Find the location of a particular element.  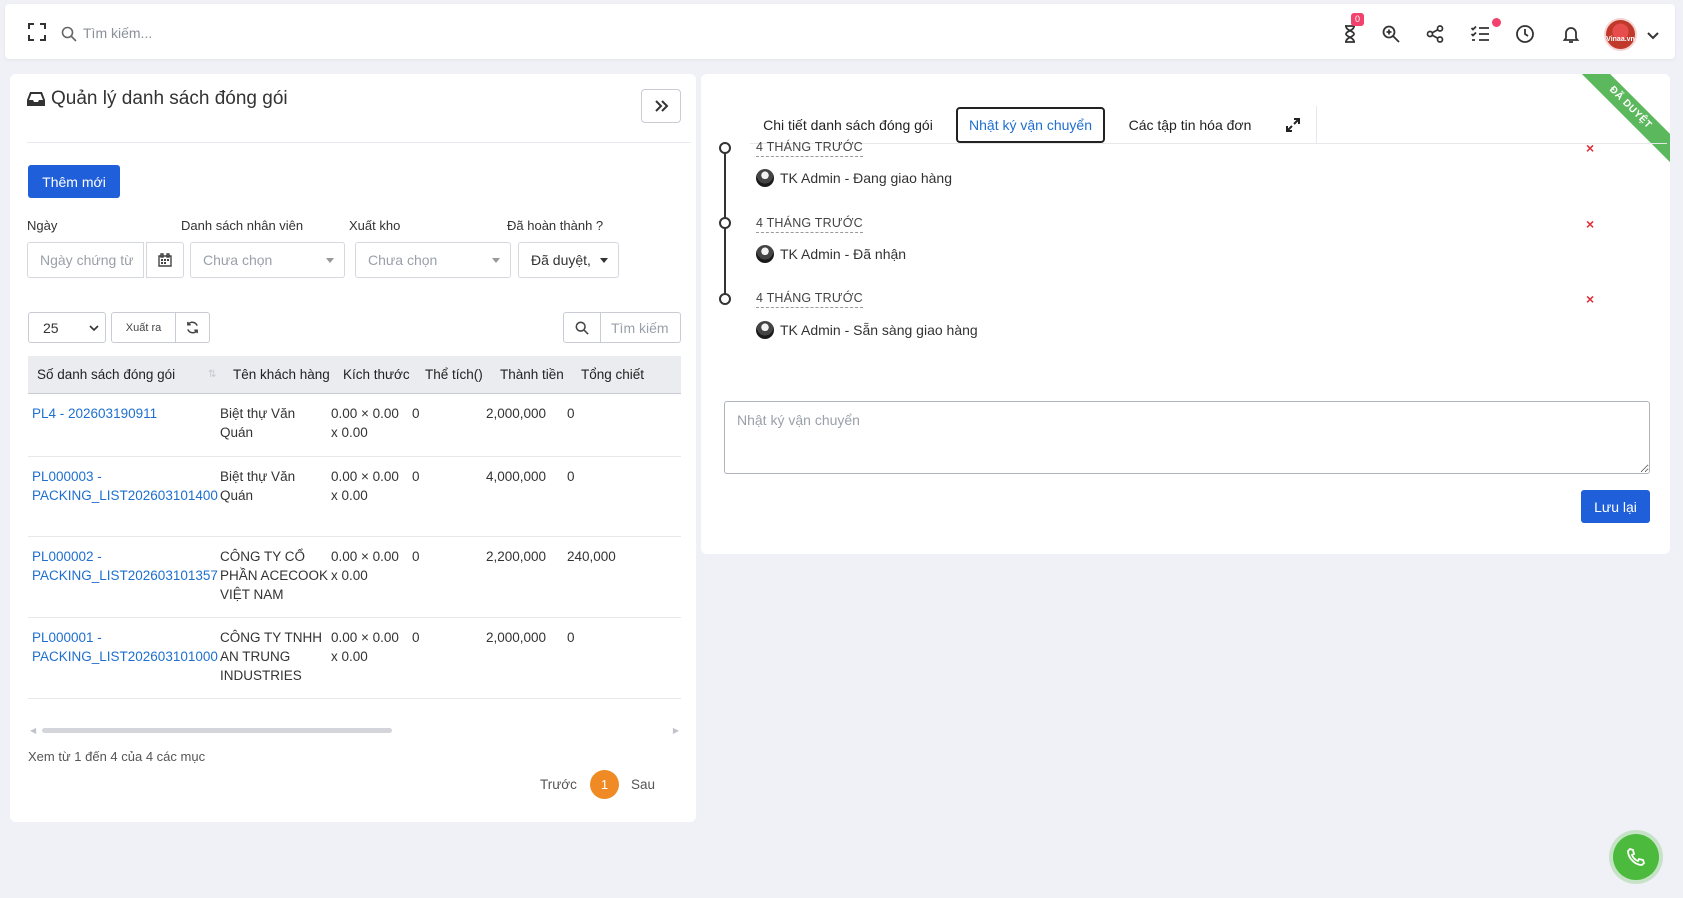

add-new-button: Thêm mới is located at coordinates (74, 181).